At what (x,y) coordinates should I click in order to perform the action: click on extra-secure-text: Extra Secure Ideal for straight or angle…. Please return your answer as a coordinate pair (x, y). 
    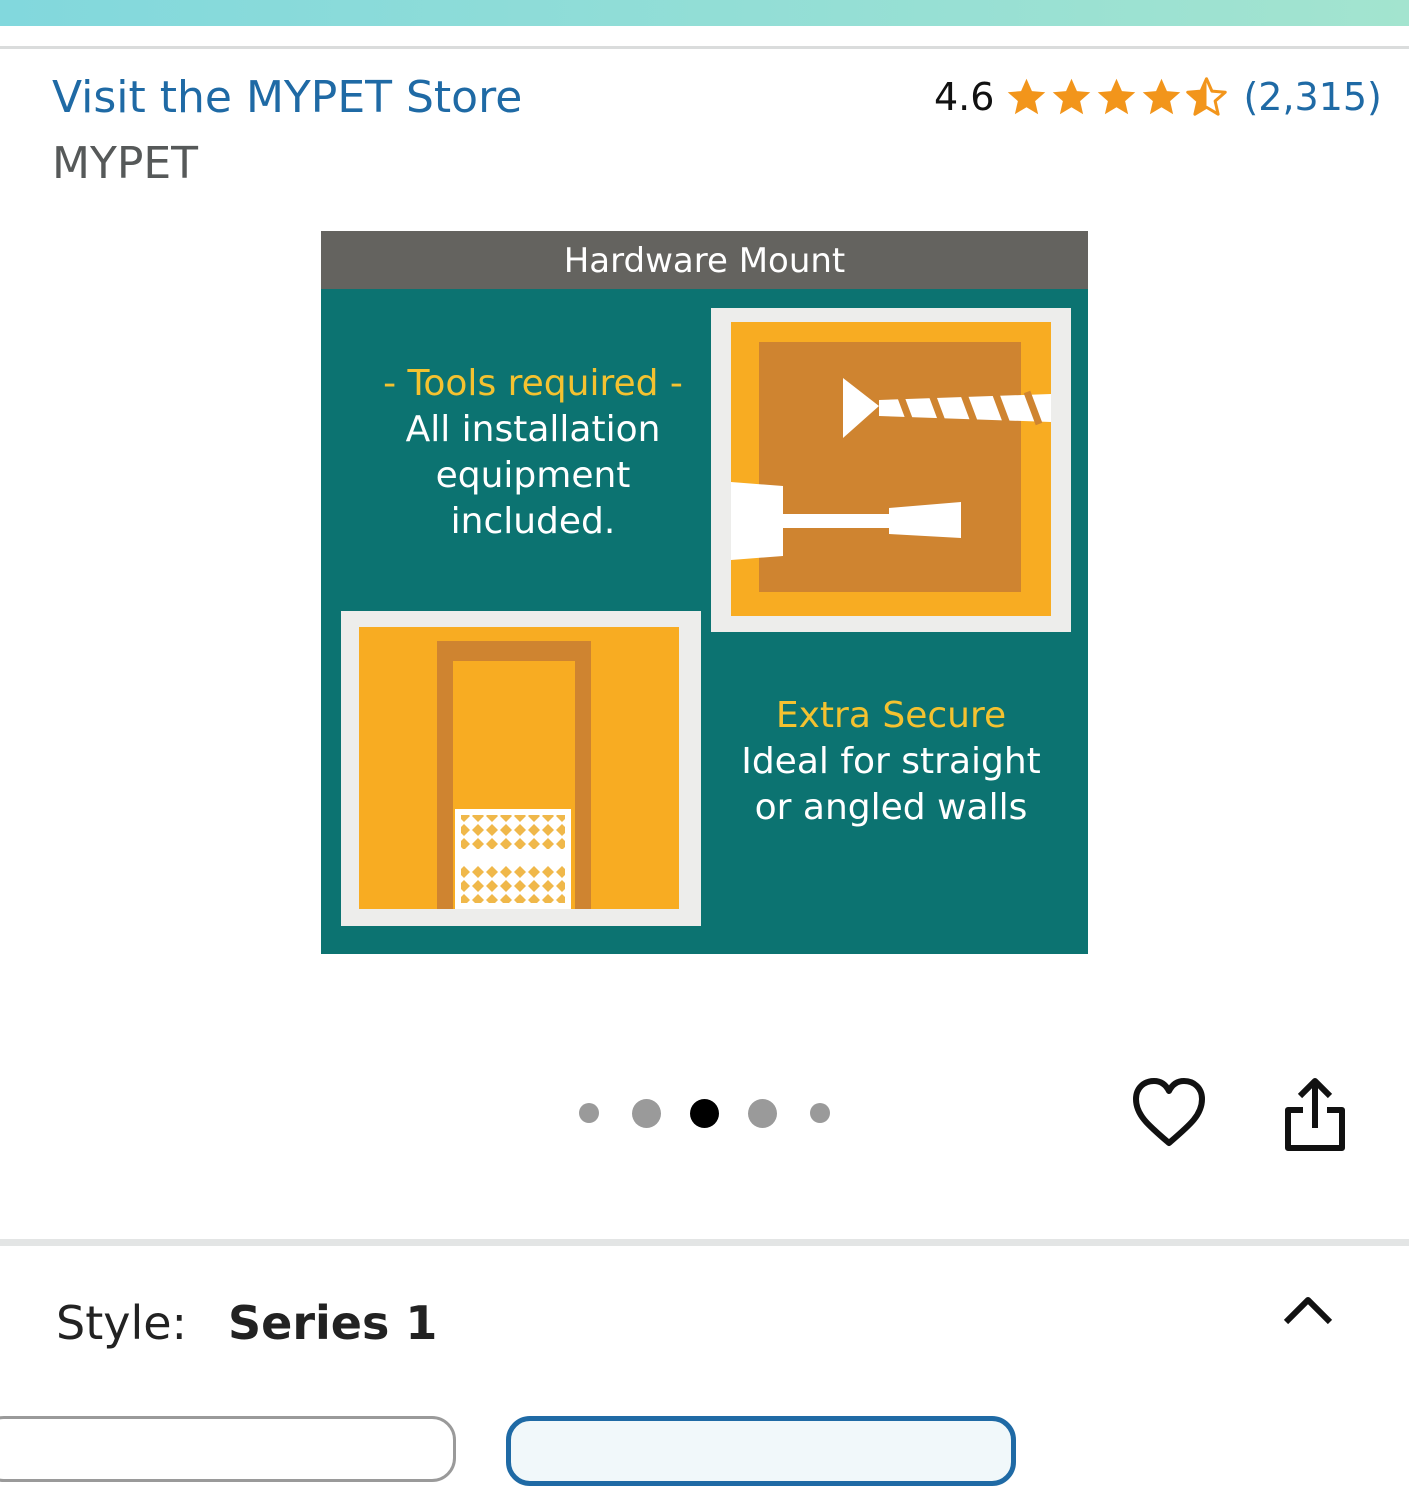
    Looking at the image, I should click on (891, 762).